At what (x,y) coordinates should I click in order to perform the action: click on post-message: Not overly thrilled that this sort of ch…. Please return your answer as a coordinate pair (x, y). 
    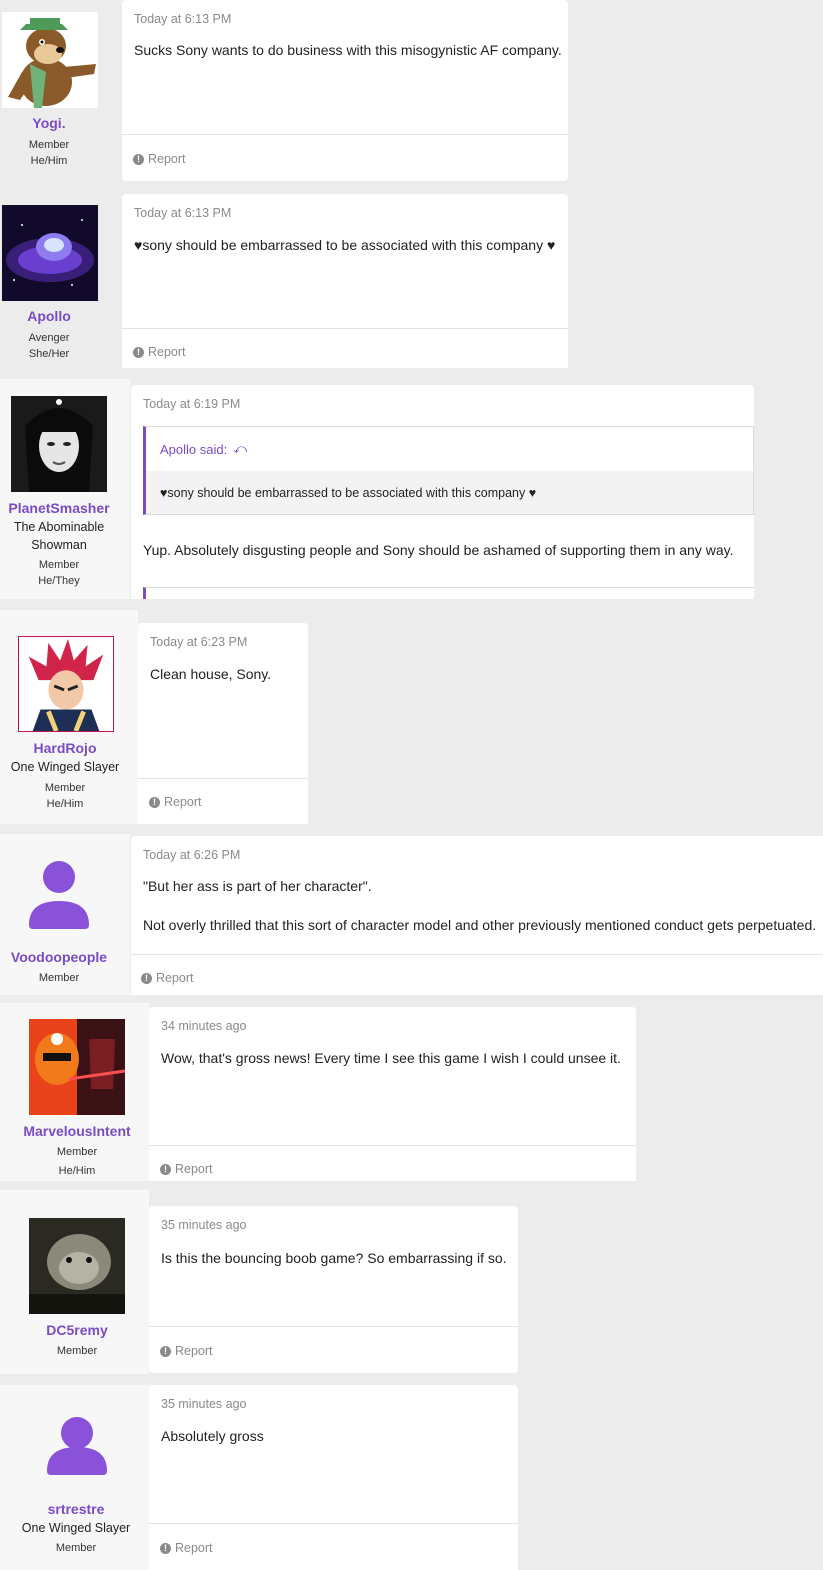
    Looking at the image, I should click on (480, 925).